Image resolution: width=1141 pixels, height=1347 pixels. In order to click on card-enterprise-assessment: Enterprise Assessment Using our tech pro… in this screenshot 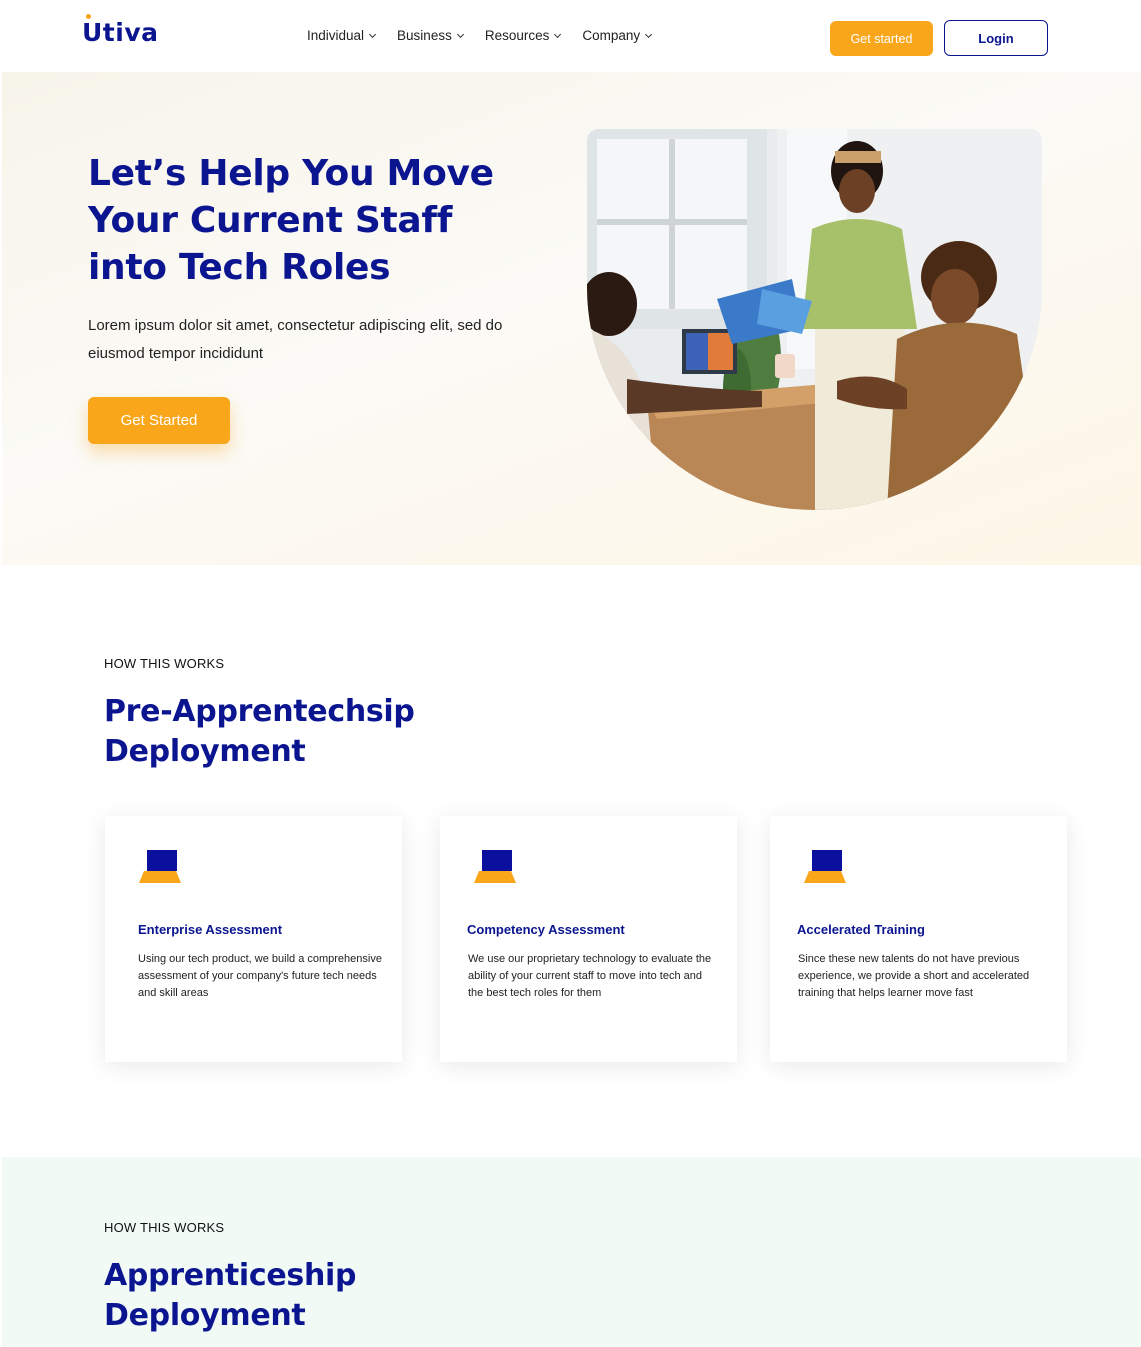, I will do `click(253, 939)`.